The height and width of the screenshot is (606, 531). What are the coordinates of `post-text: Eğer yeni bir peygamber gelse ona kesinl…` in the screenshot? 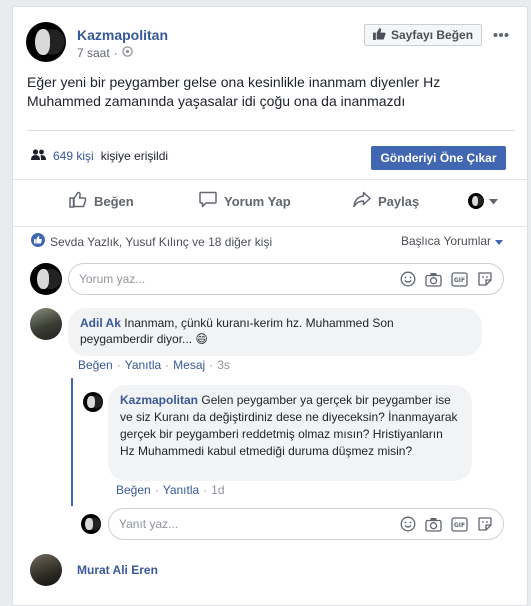 It's located at (234, 91).